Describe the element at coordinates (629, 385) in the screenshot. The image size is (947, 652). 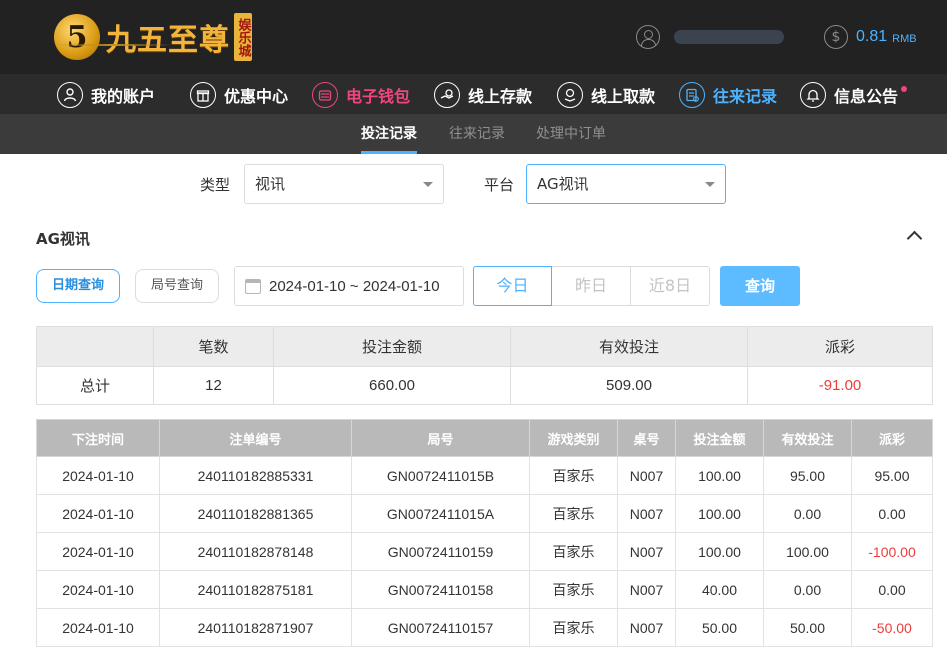
I see `summary-total-valid: 509.00` at that location.